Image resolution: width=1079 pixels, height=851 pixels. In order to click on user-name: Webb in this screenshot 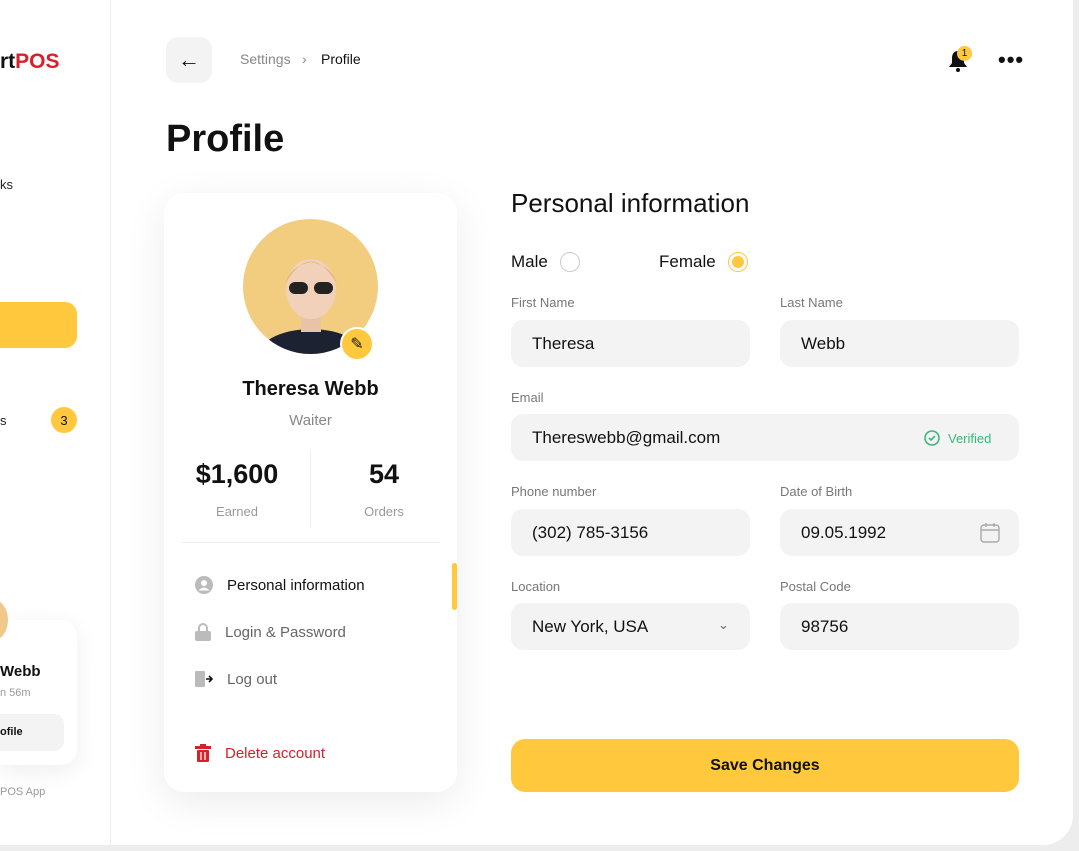, I will do `click(20, 671)`.